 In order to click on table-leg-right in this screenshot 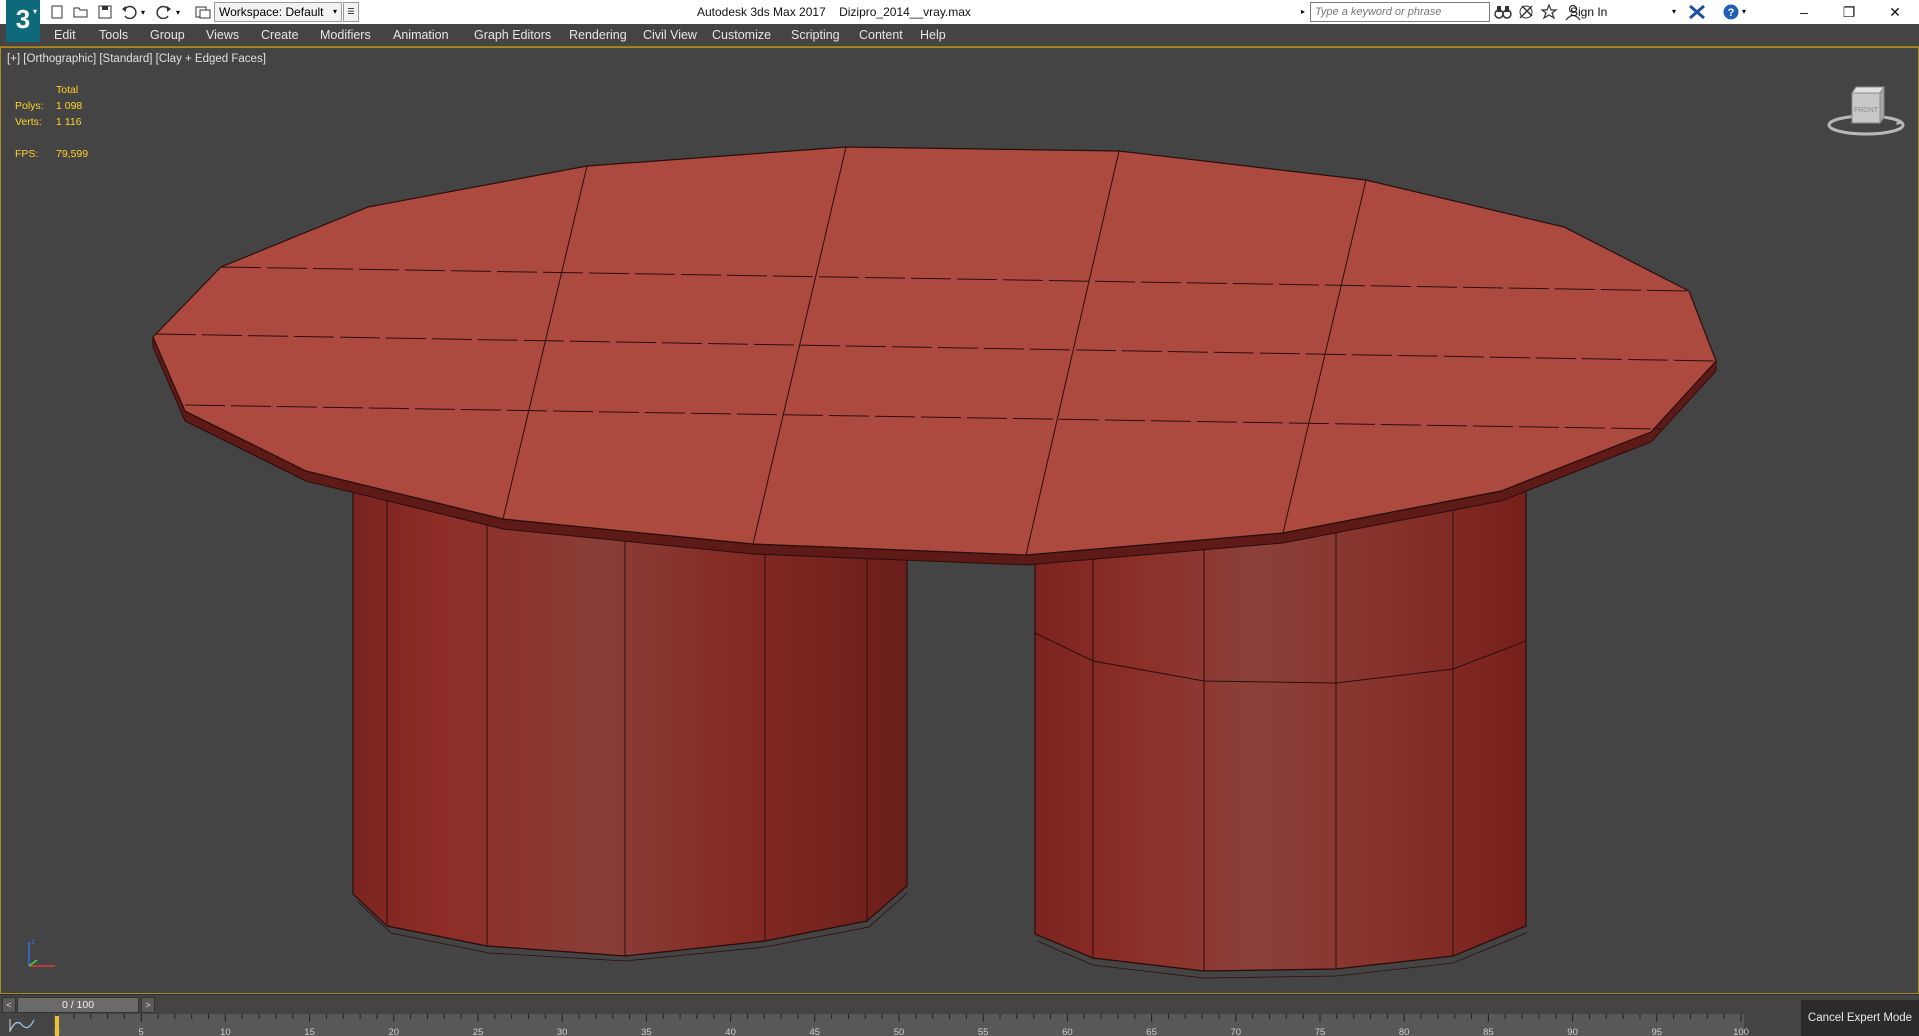, I will do `click(1280, 732)`.